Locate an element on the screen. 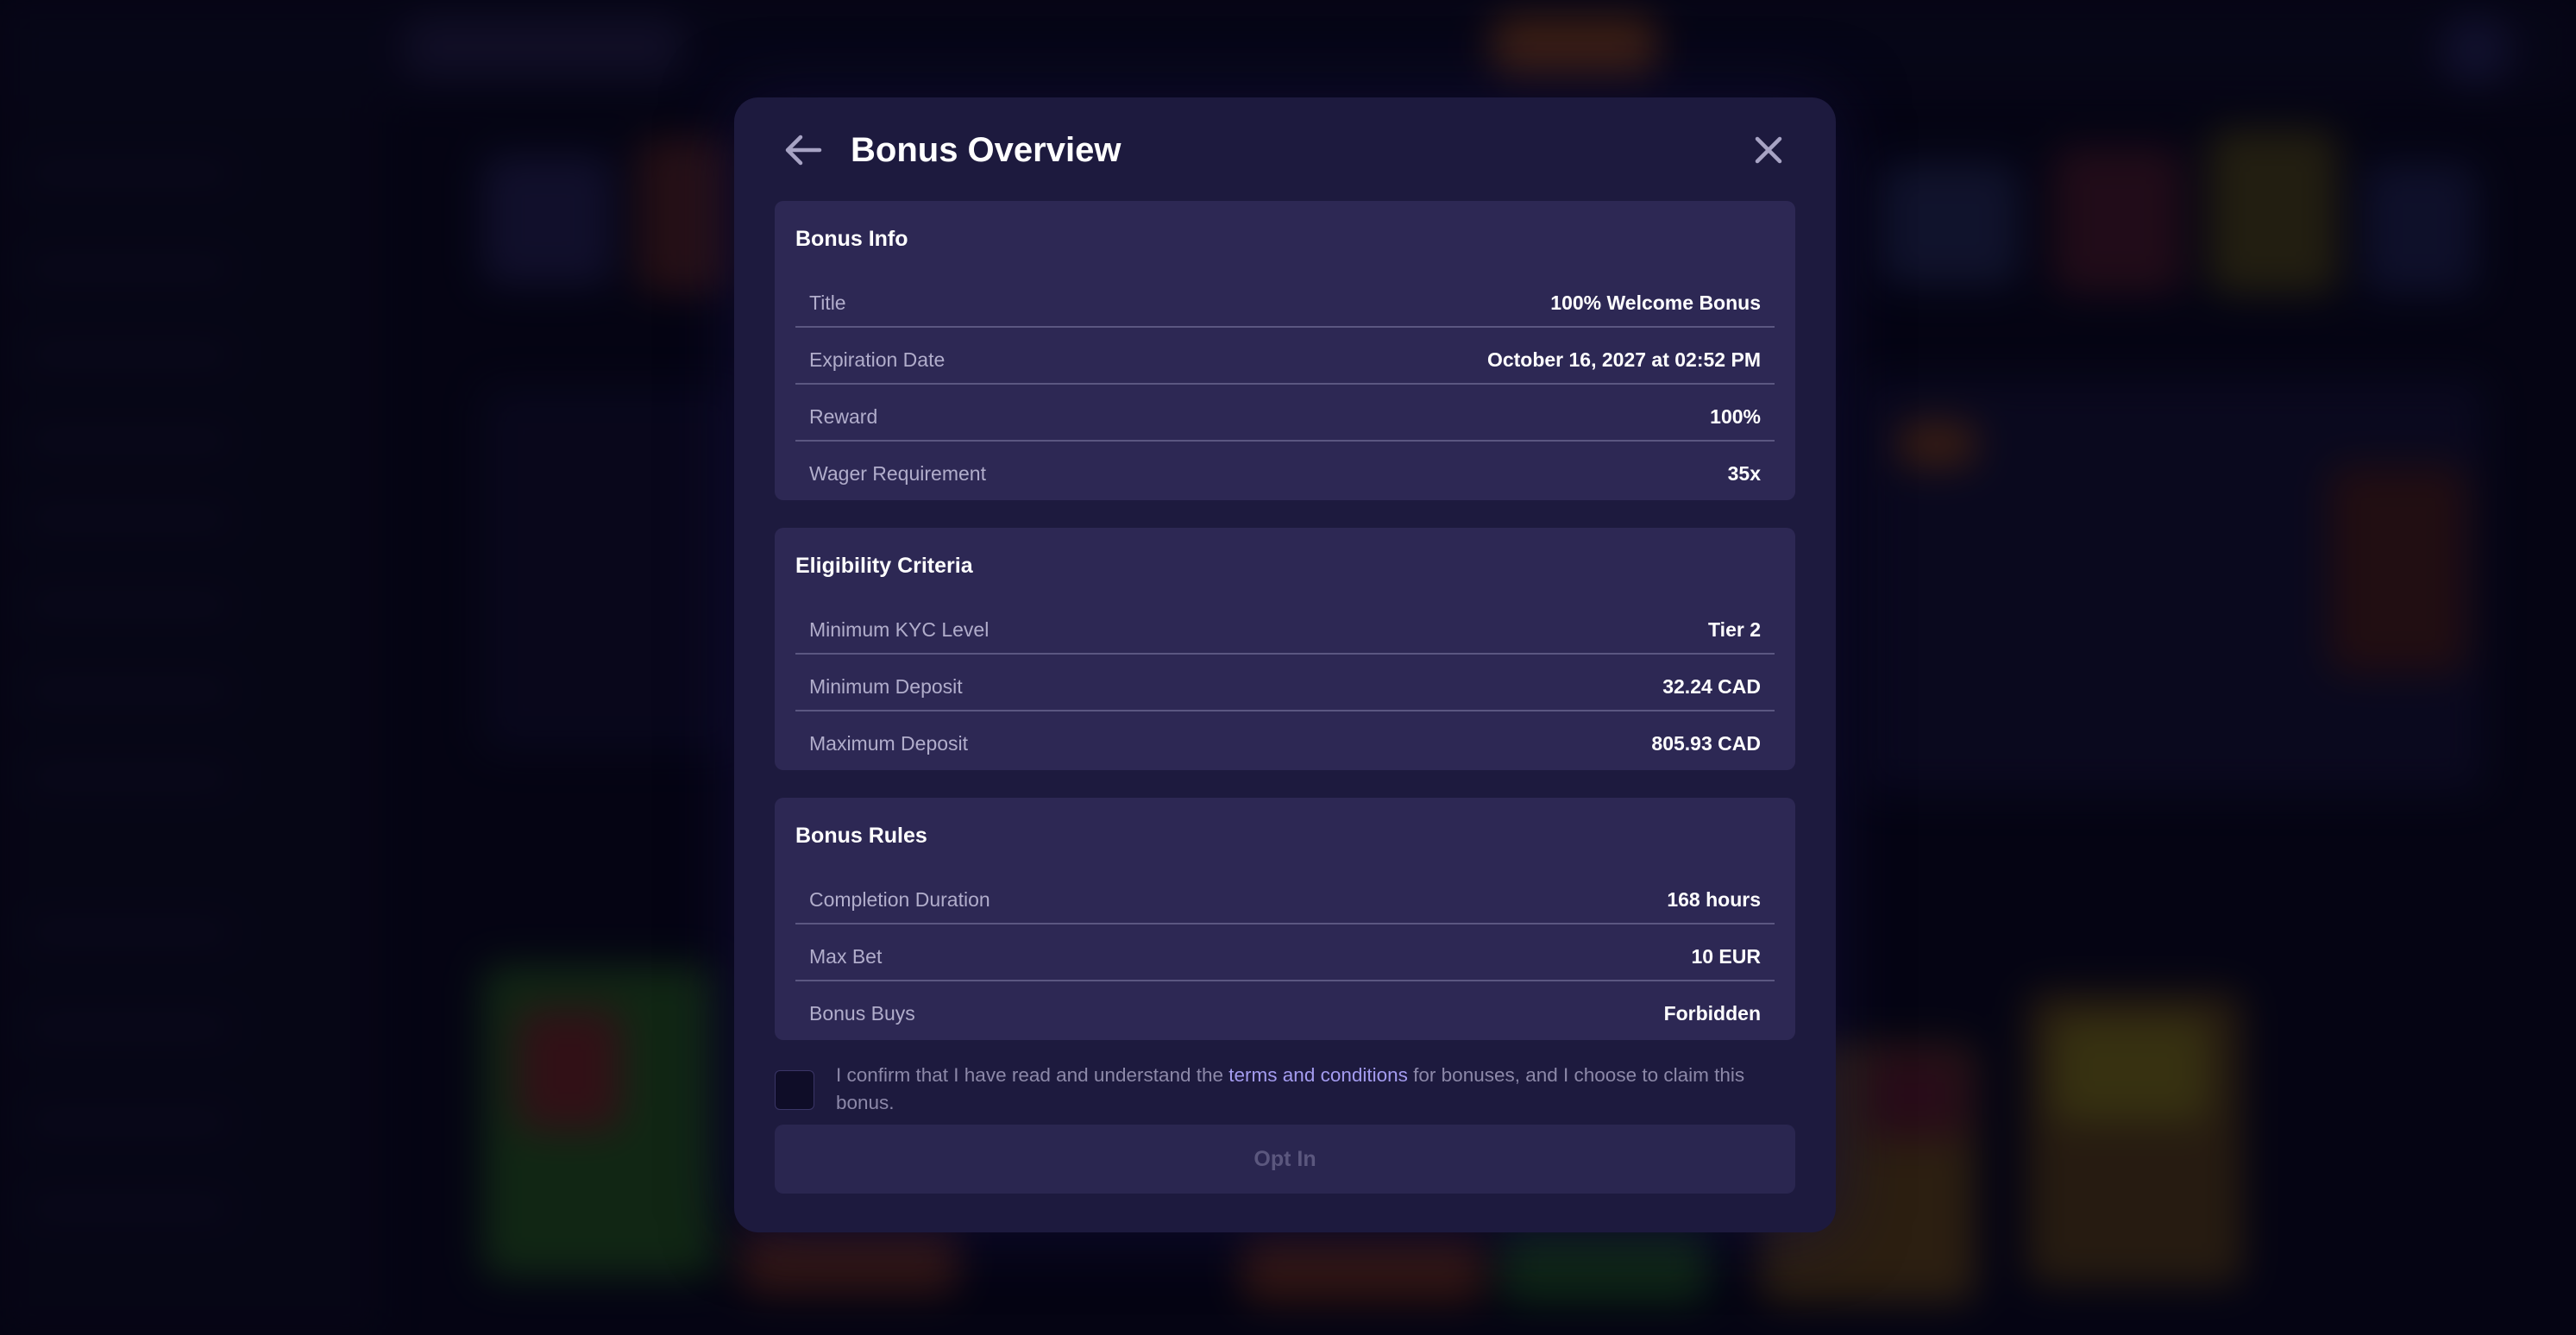  eligibility-row-maximum-deposit: Maximum Deposit 805.93 CAD is located at coordinates (1285, 738).